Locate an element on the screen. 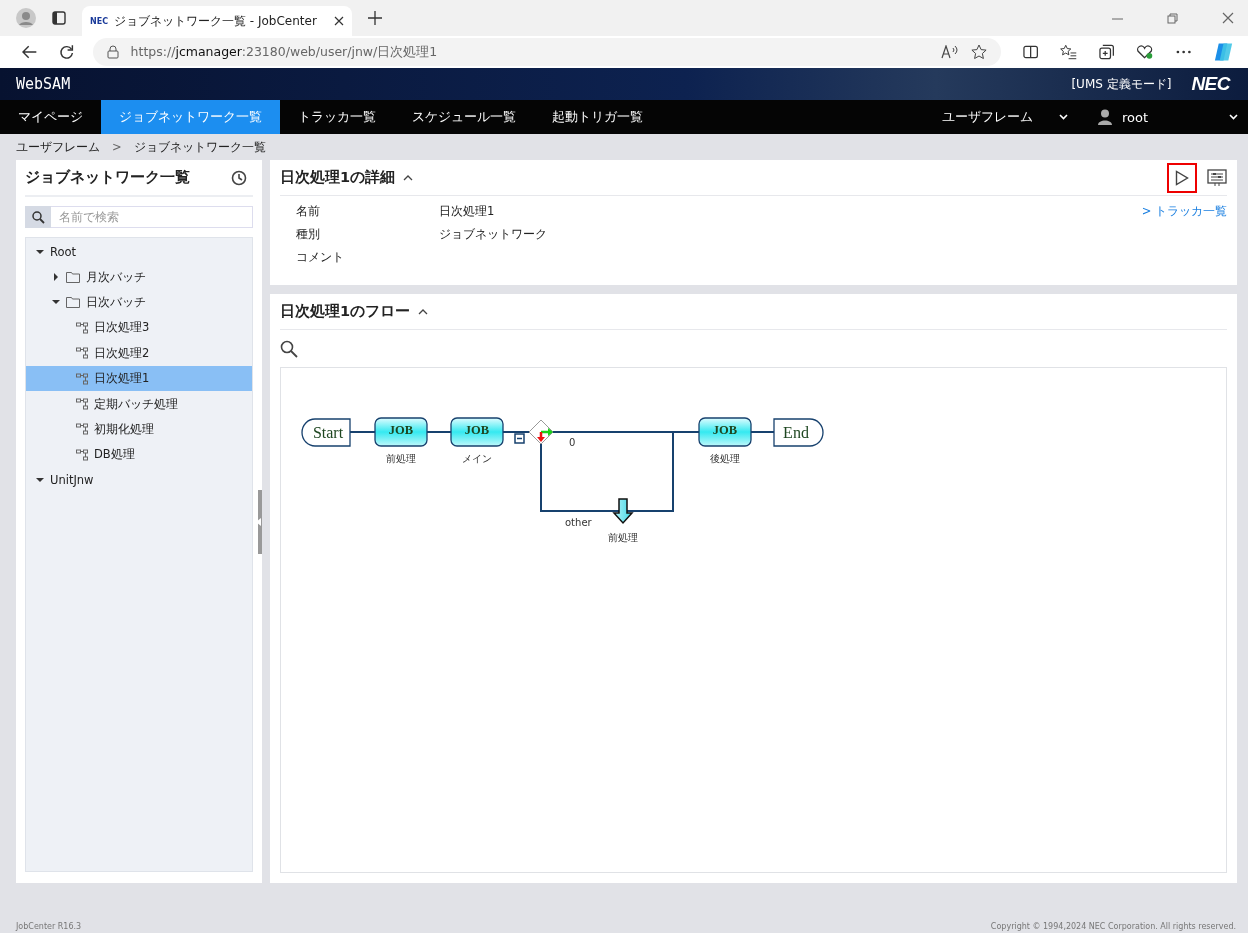 The width and height of the screenshot is (1248, 933). play-icon is located at coordinates (1182, 177).